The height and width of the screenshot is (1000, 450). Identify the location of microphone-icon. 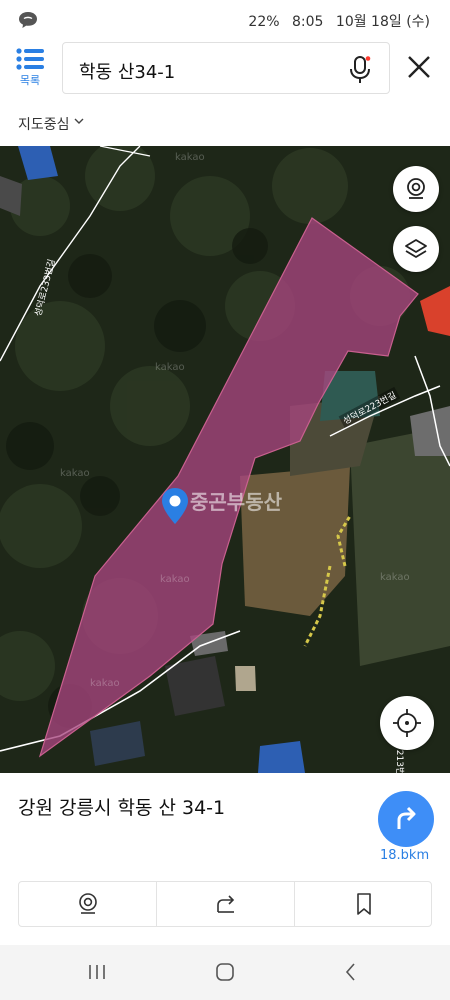
(360, 70).